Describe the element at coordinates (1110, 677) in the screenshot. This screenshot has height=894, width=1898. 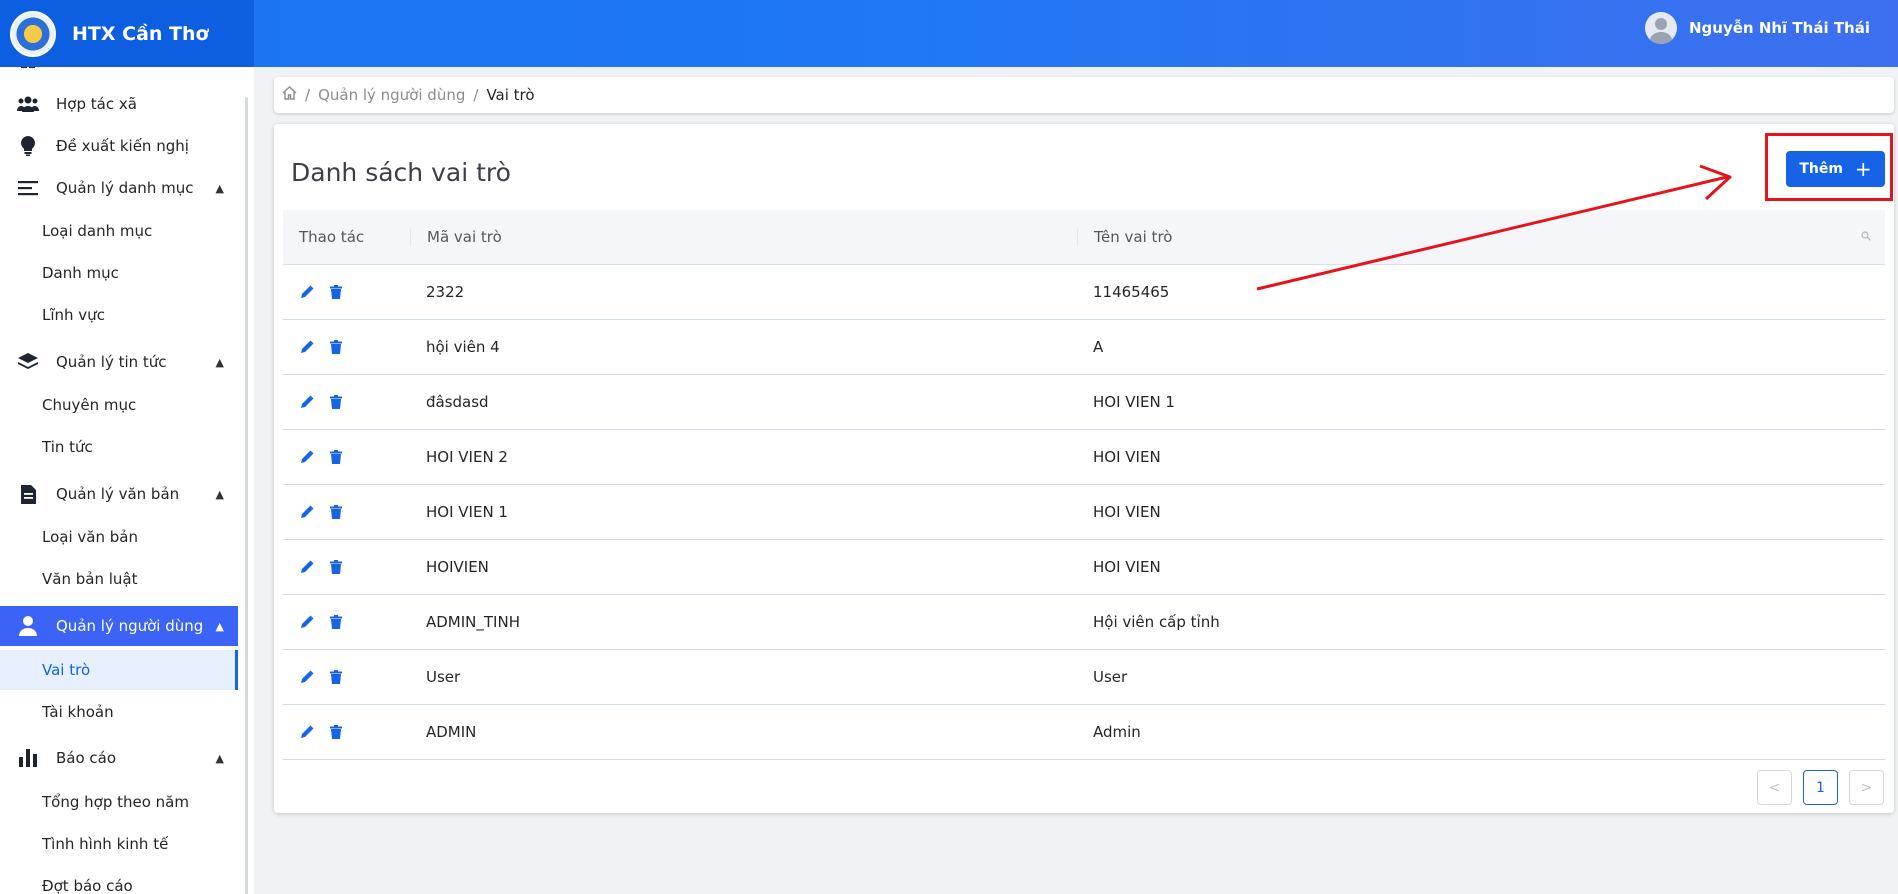
I see `role-name-cell: User` at that location.